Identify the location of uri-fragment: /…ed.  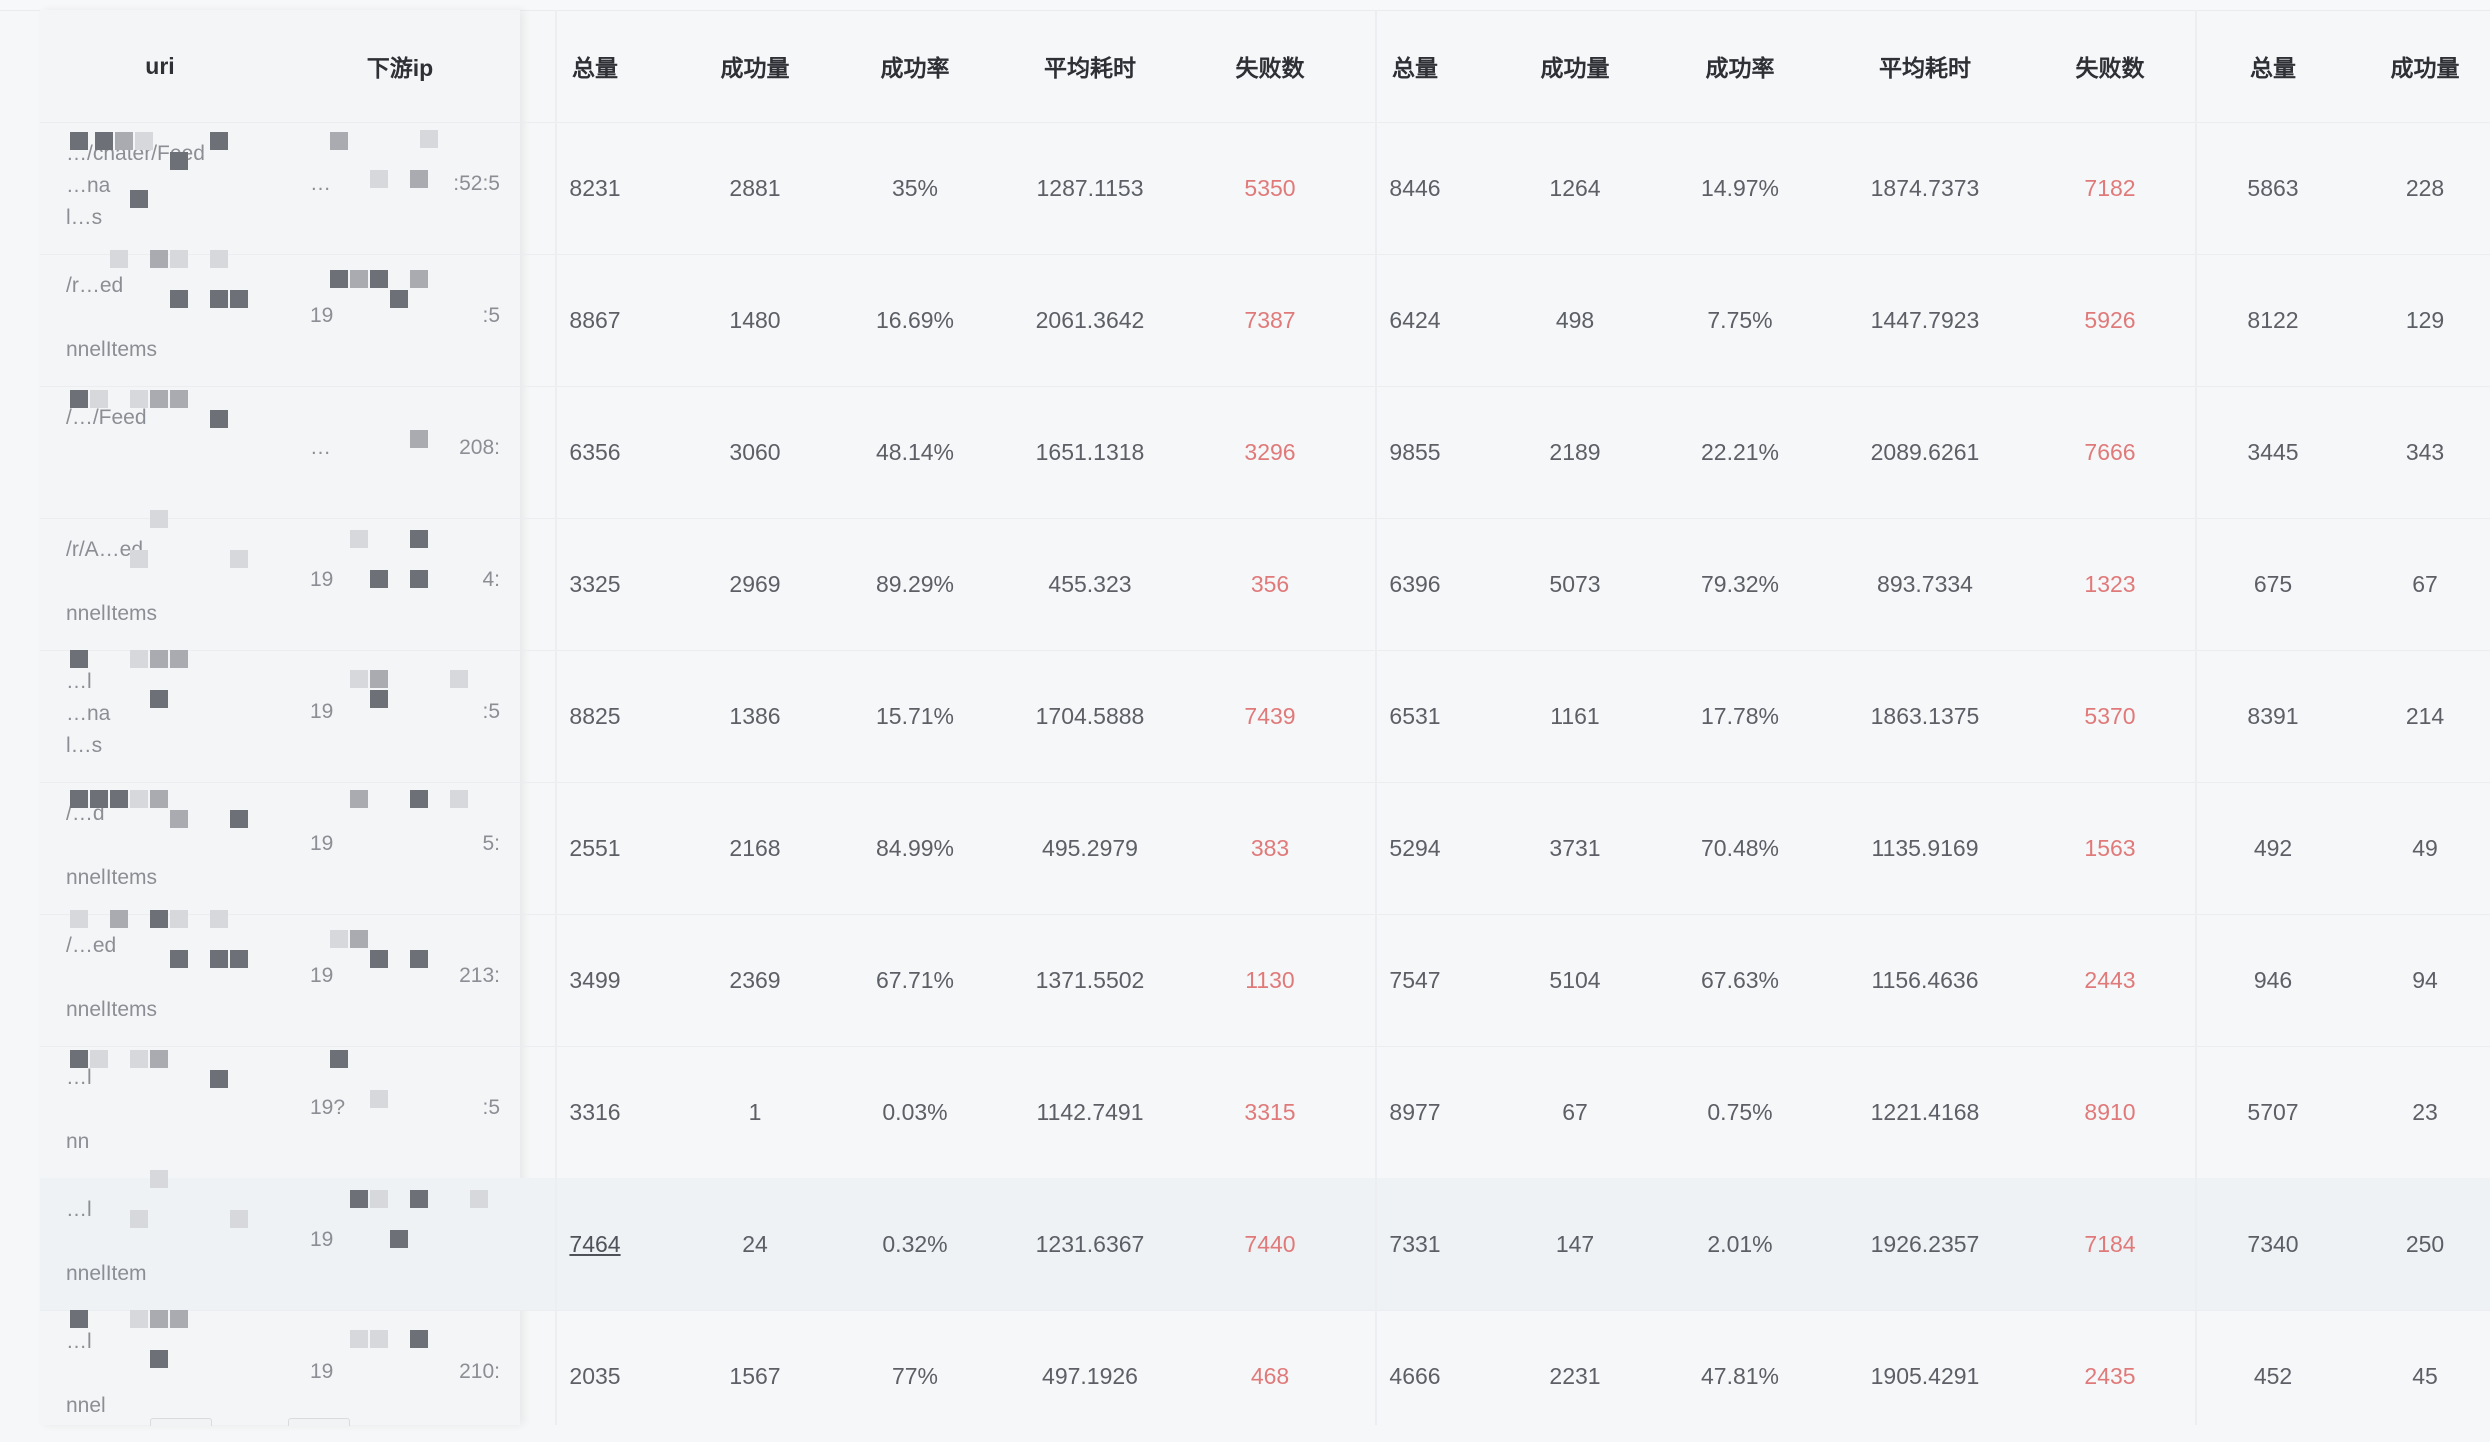
(91, 945).